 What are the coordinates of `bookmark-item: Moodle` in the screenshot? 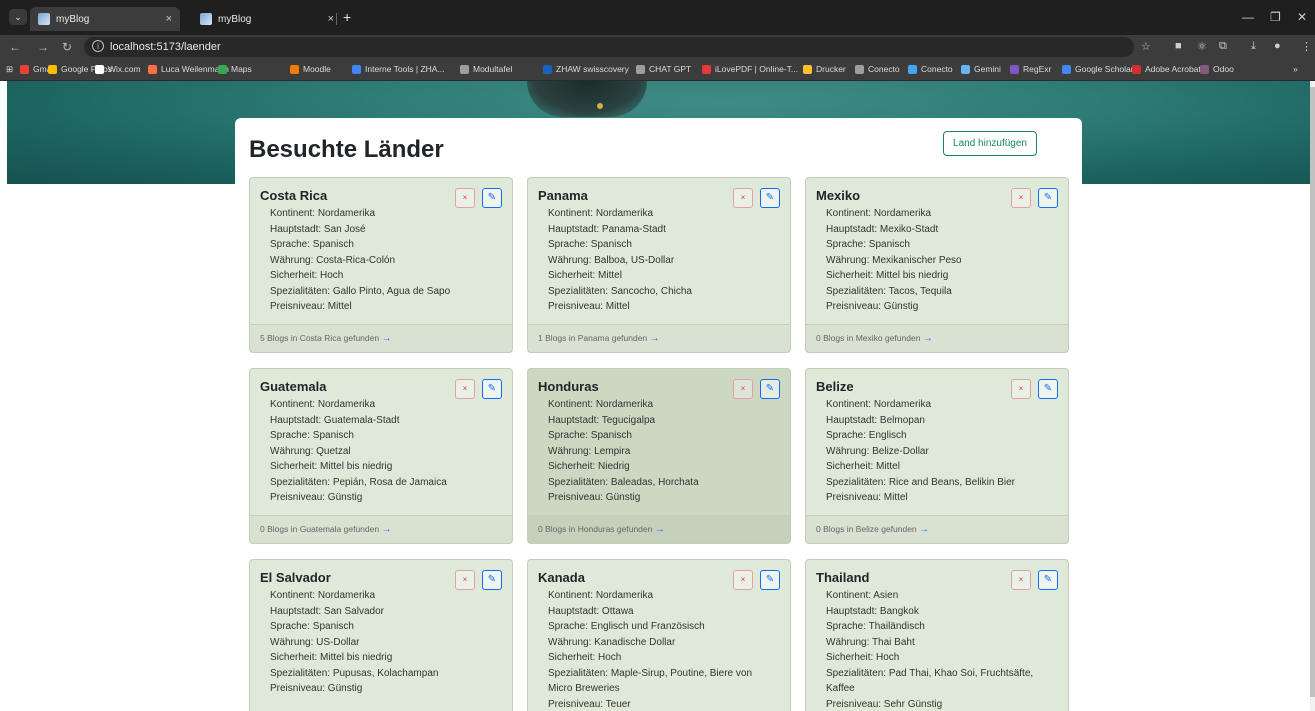 It's located at (310, 69).